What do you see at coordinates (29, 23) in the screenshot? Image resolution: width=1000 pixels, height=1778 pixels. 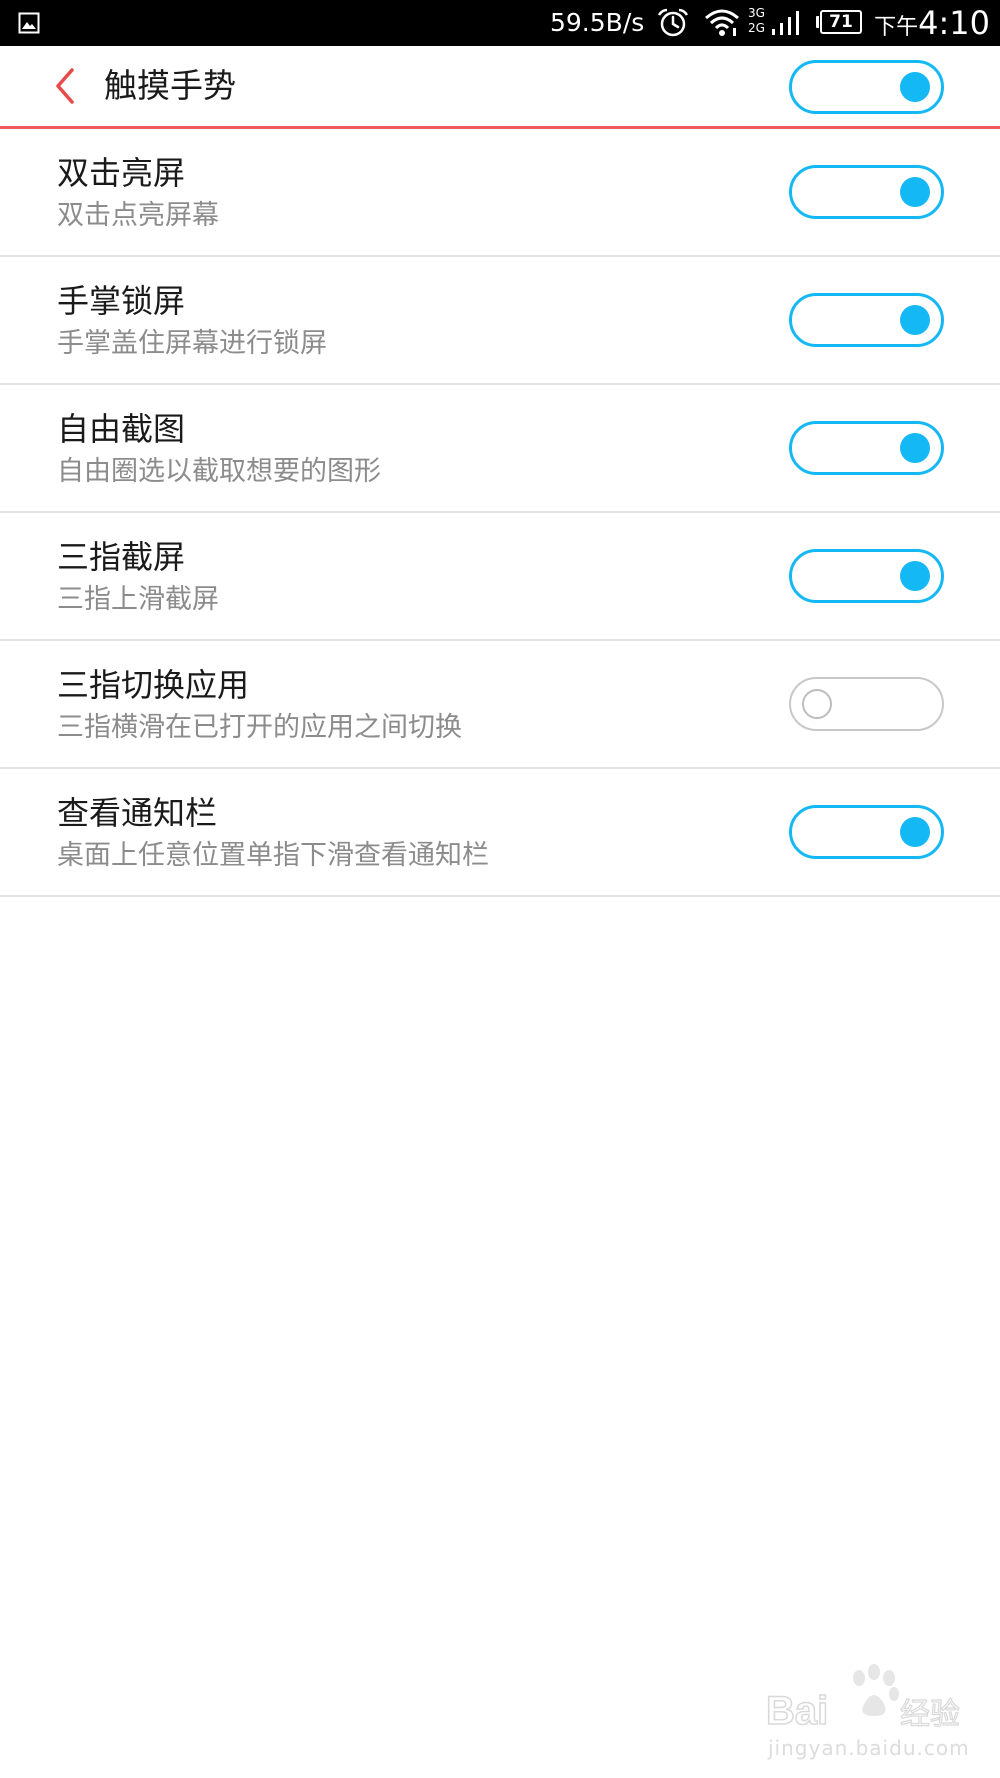 I see `gallery-icon` at bounding box center [29, 23].